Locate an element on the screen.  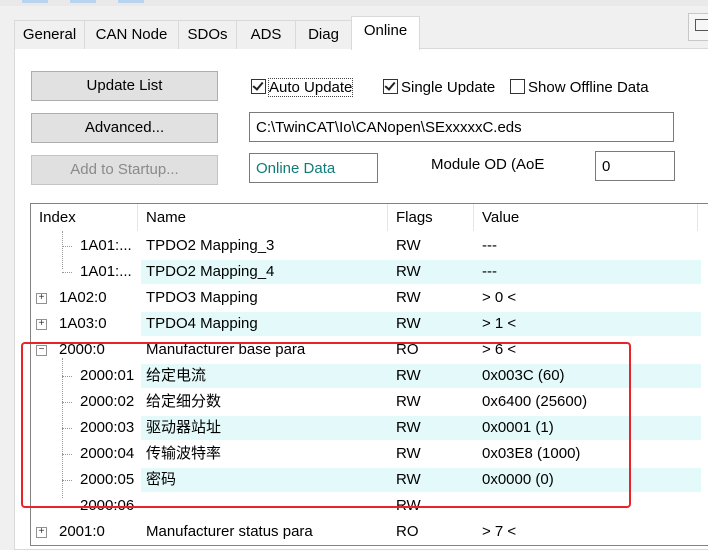
checkbox-unchecked-icon is located at coordinates (517, 86).